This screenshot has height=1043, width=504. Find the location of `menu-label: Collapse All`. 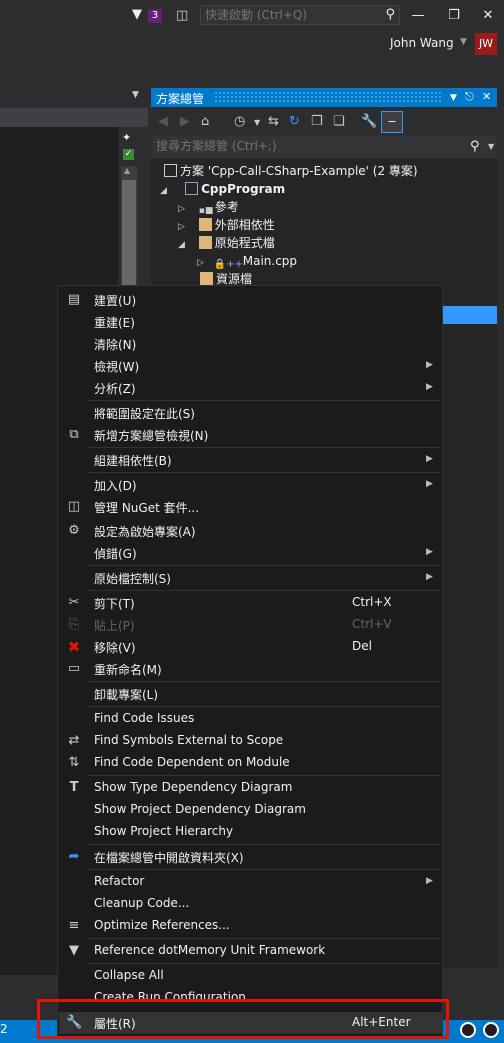

menu-label: Collapse All is located at coordinates (129, 975).